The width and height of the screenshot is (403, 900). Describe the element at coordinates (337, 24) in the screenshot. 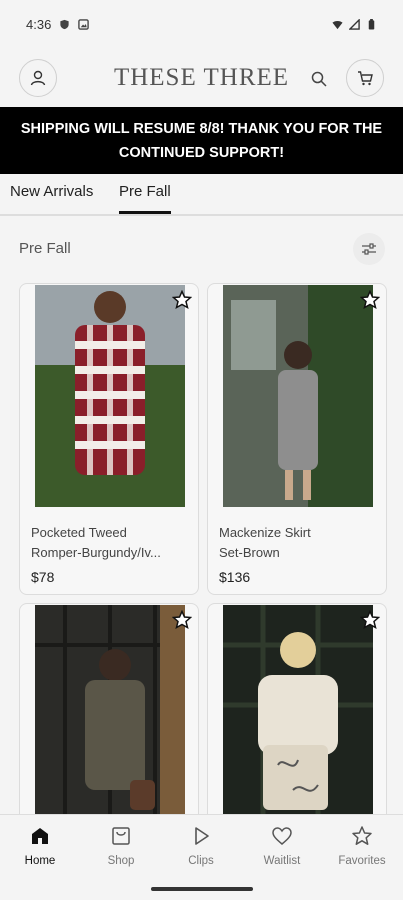

I see `wifi-icon` at that location.